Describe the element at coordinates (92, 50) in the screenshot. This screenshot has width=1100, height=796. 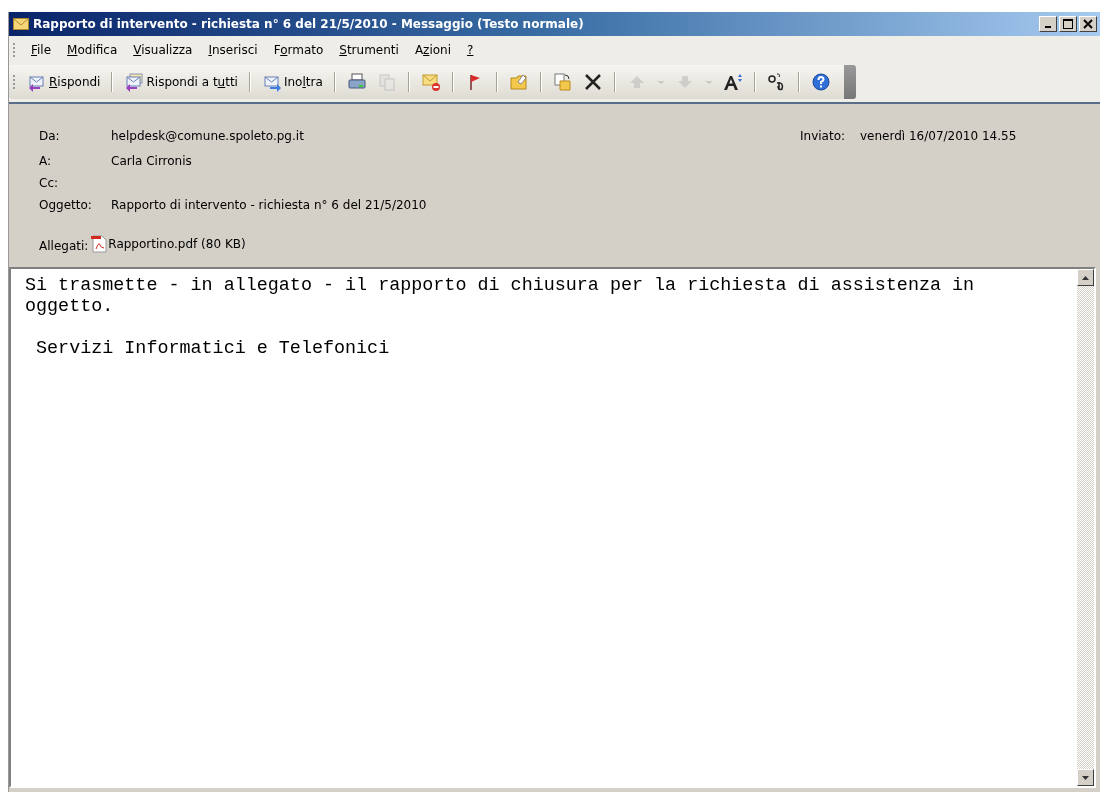
I see `menu-item: Modifica` at that location.